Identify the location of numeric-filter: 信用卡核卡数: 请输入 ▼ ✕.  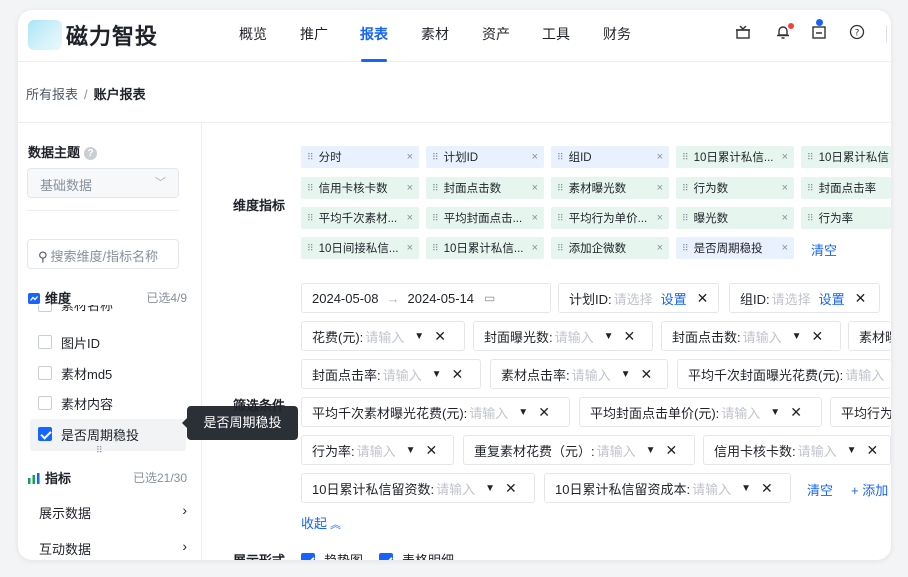
(797, 450).